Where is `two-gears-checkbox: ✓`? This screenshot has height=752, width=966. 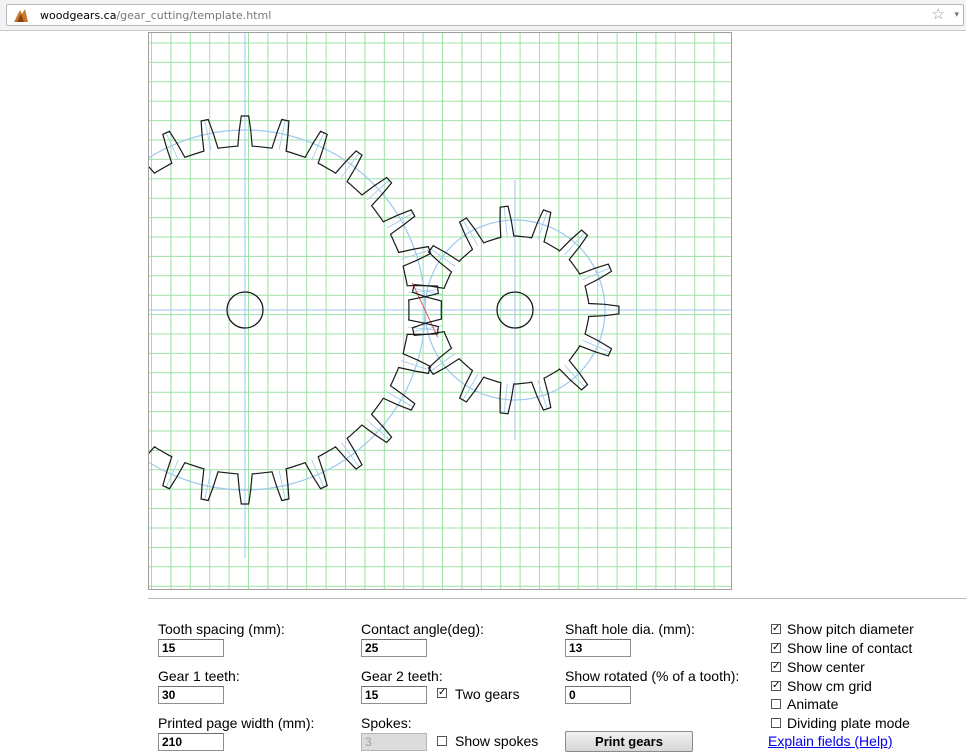 two-gears-checkbox: ✓ is located at coordinates (442, 693).